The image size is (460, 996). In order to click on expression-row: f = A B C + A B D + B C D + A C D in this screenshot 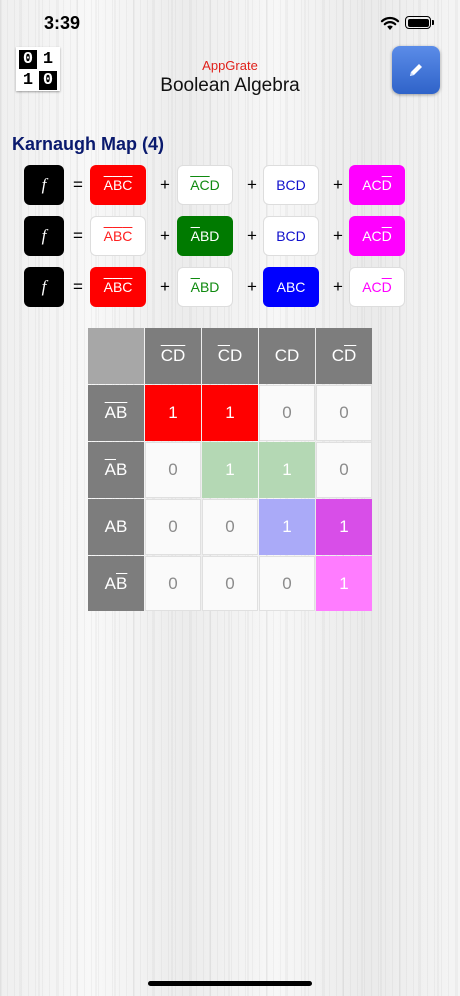, I will do `click(230, 237)`.